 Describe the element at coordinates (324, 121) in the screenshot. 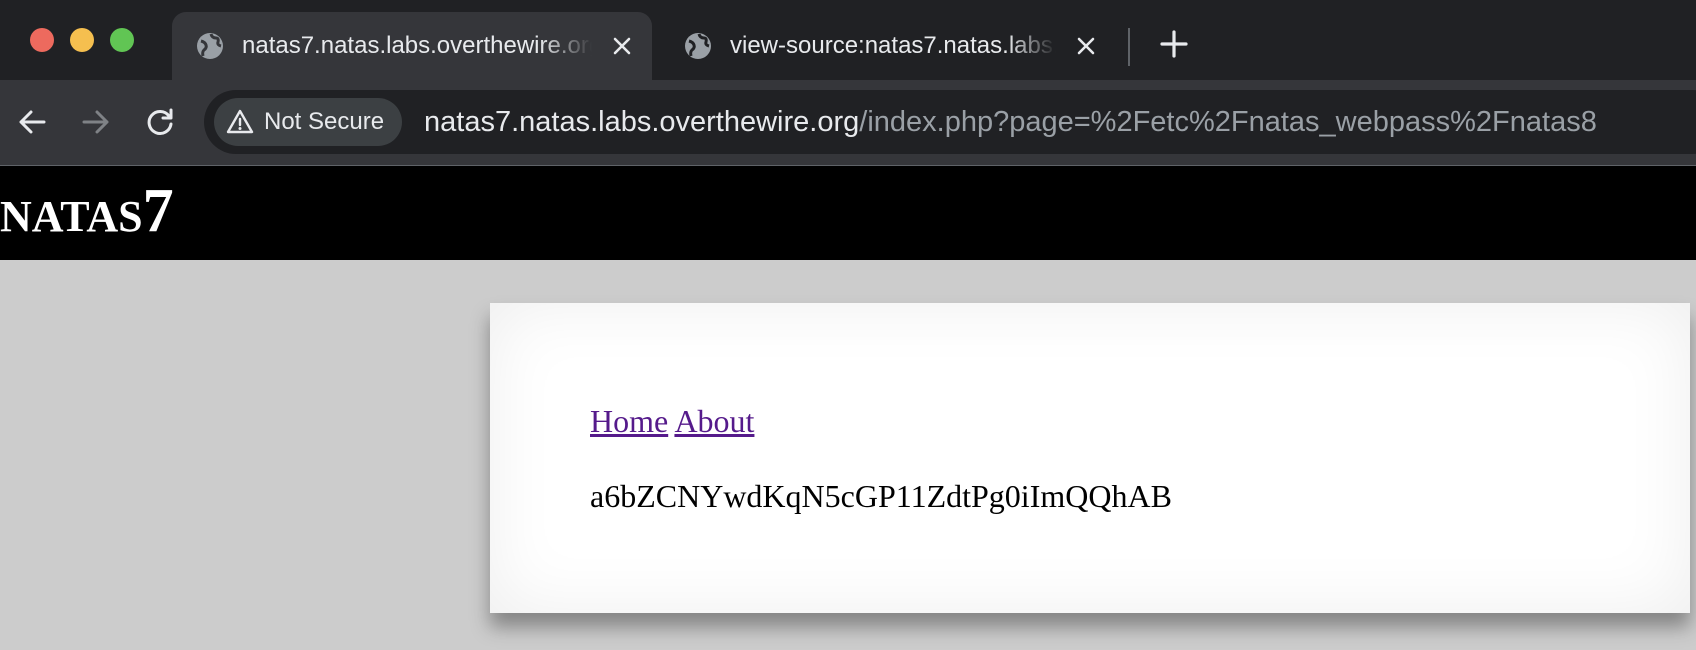

I see `security-label: Not Secure` at that location.